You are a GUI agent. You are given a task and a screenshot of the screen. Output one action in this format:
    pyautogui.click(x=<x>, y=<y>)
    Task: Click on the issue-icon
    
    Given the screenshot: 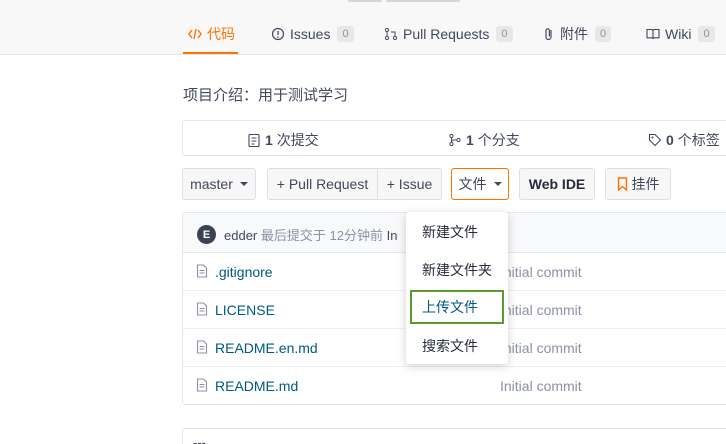 What is the action you would take?
    pyautogui.click(x=278, y=34)
    